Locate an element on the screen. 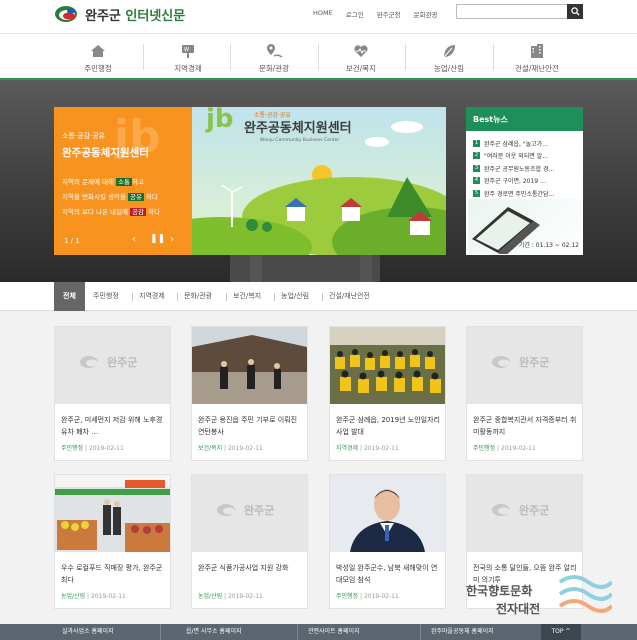  rank-badge: 2 is located at coordinates (476, 156).